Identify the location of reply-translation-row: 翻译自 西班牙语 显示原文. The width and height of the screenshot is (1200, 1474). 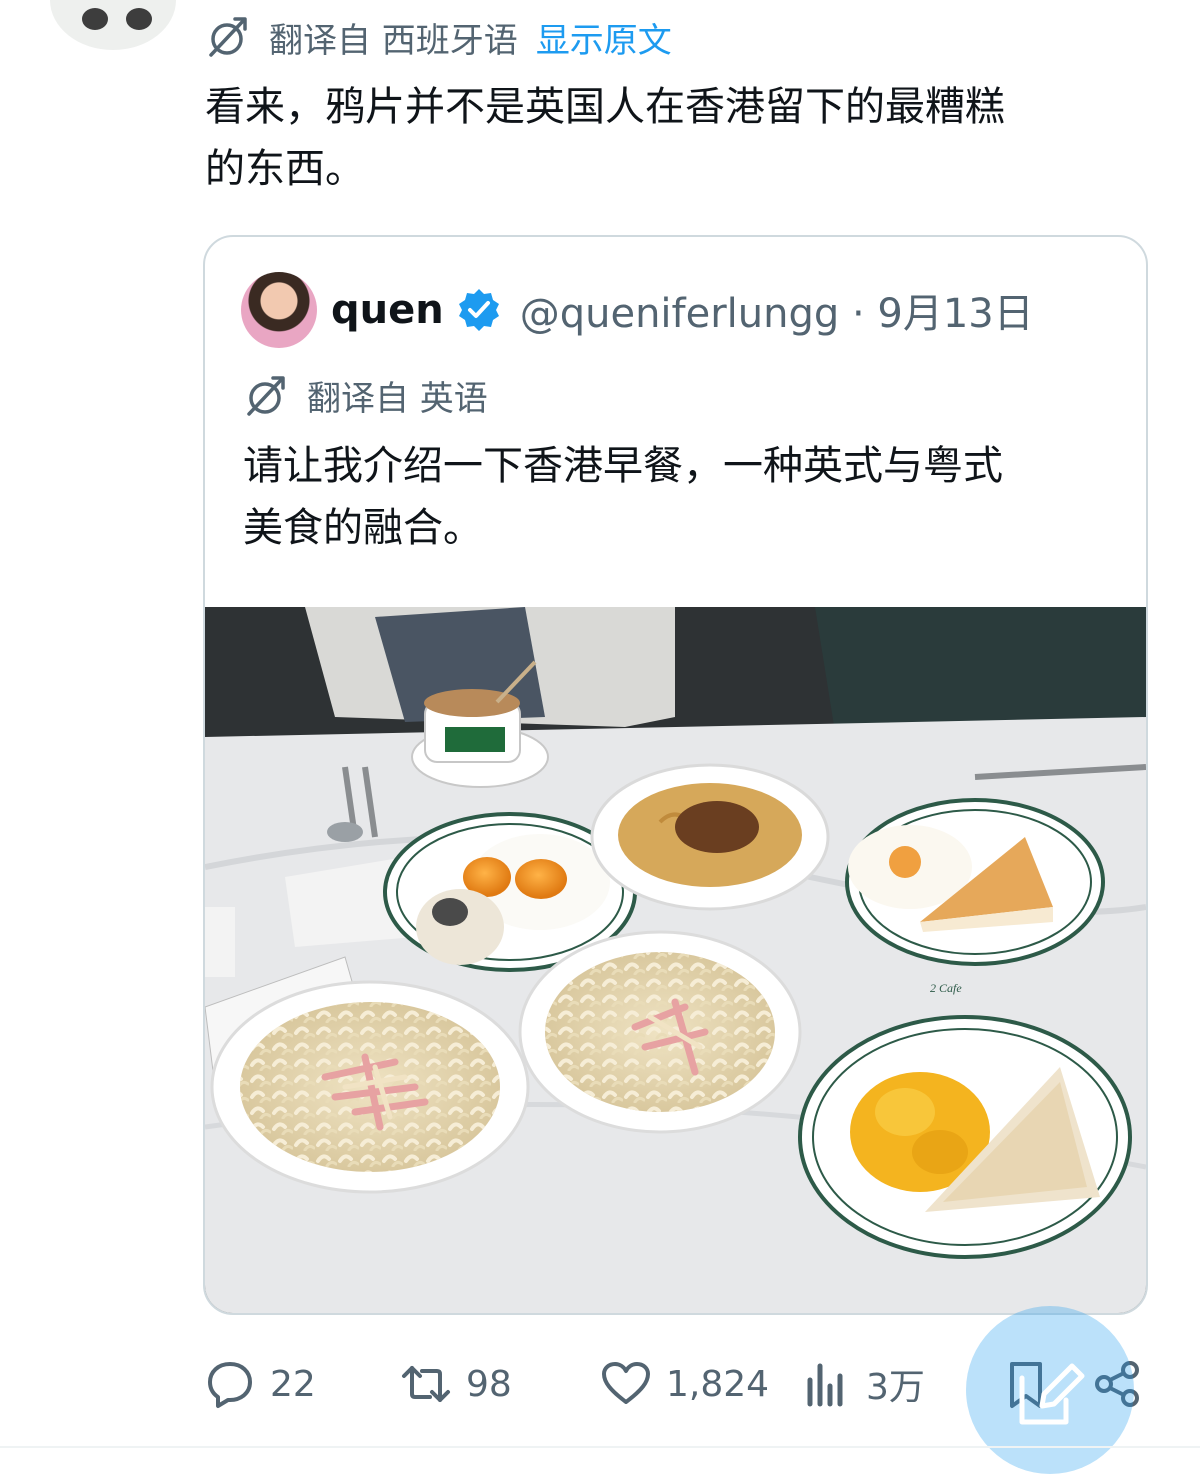
(438, 37).